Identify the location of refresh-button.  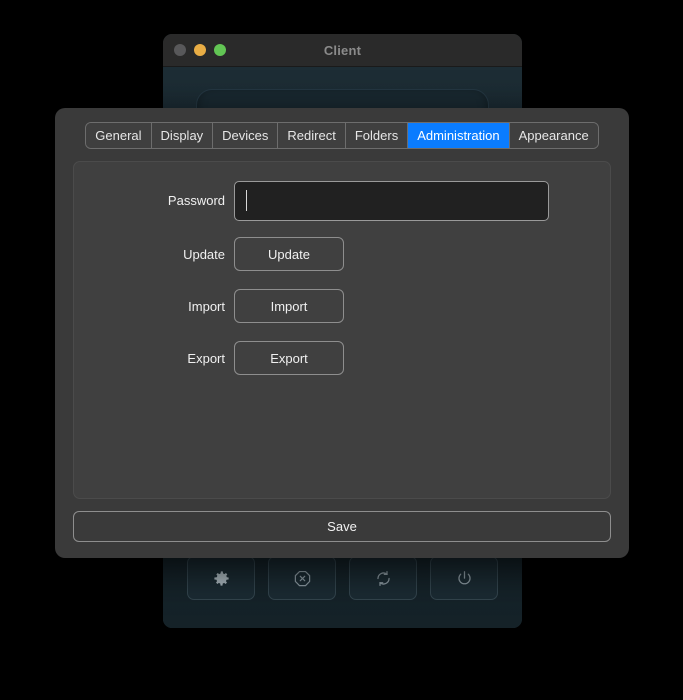
(383, 578).